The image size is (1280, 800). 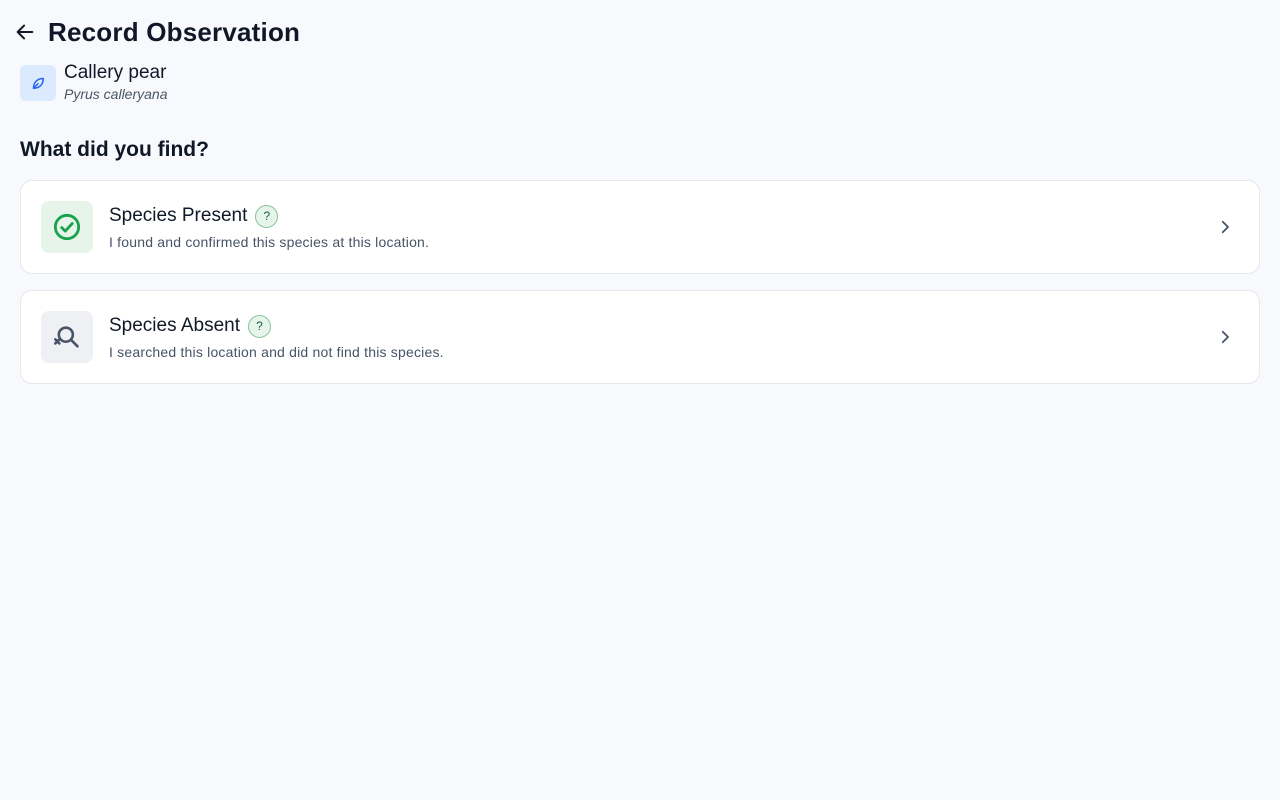 What do you see at coordinates (267, 216) in the screenshot?
I see `present-help-button: ?` at bounding box center [267, 216].